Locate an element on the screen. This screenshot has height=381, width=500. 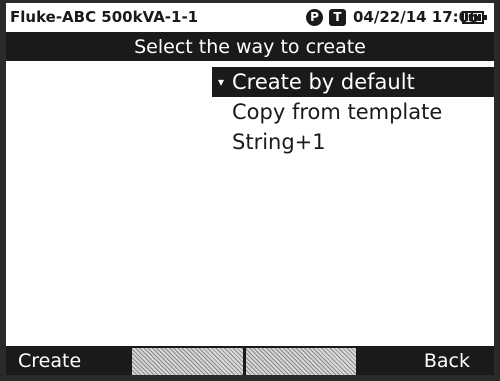
softkey-bar: Create Back is located at coordinates (250, 360).